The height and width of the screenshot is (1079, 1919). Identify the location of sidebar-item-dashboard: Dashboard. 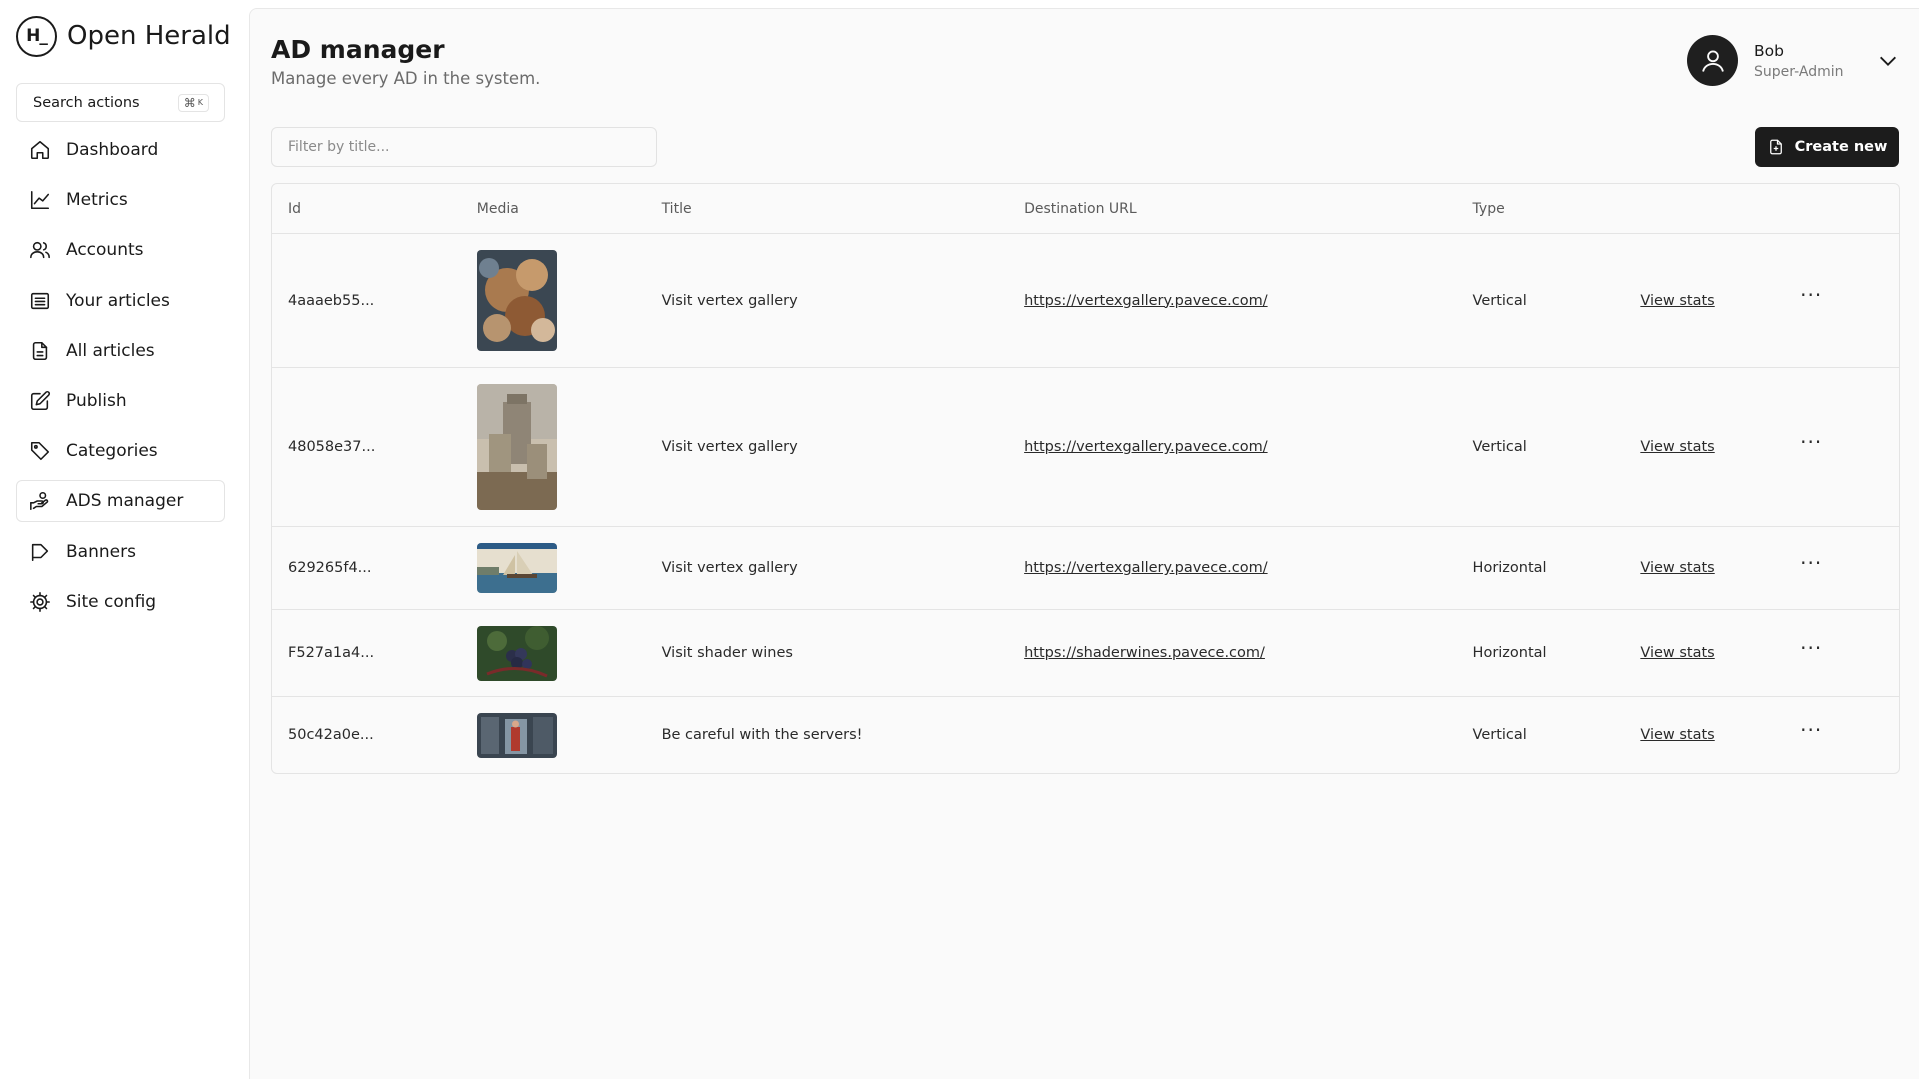
(120, 150).